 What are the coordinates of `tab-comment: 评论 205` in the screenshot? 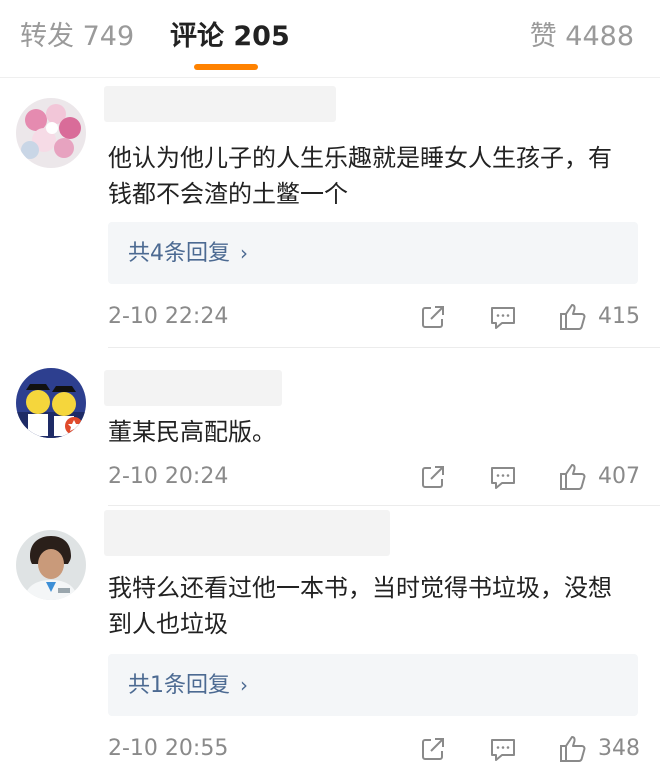 It's located at (230, 37).